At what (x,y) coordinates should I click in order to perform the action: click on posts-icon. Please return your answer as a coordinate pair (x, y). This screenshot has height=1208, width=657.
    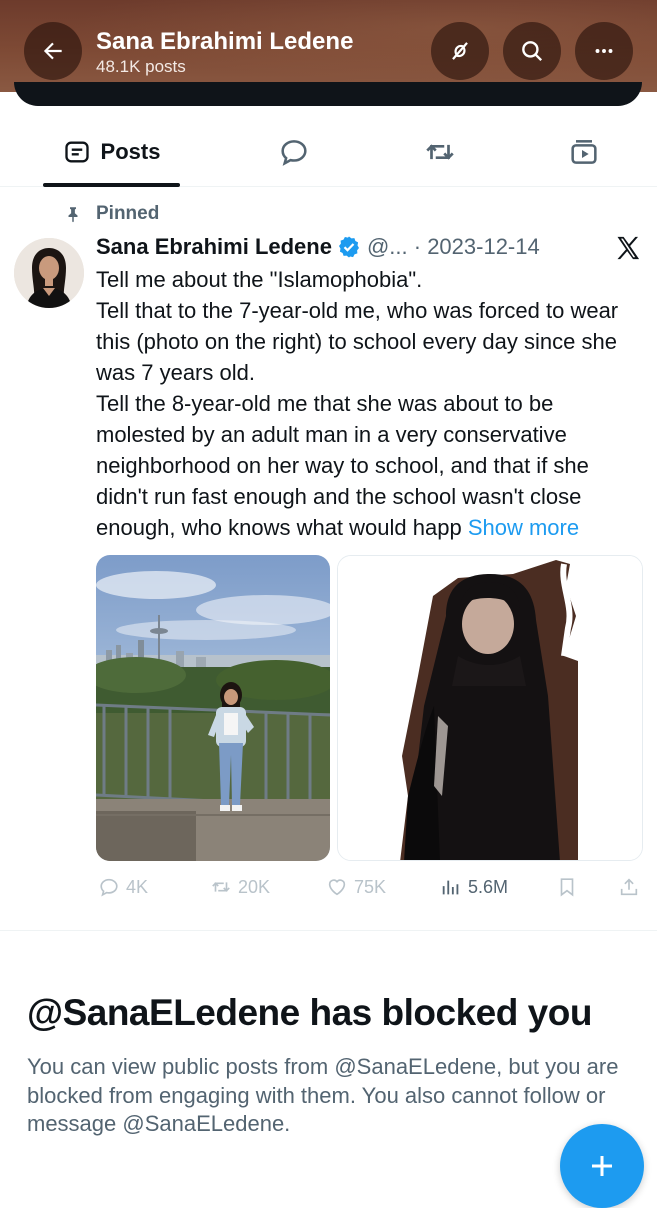
    Looking at the image, I should click on (76, 152).